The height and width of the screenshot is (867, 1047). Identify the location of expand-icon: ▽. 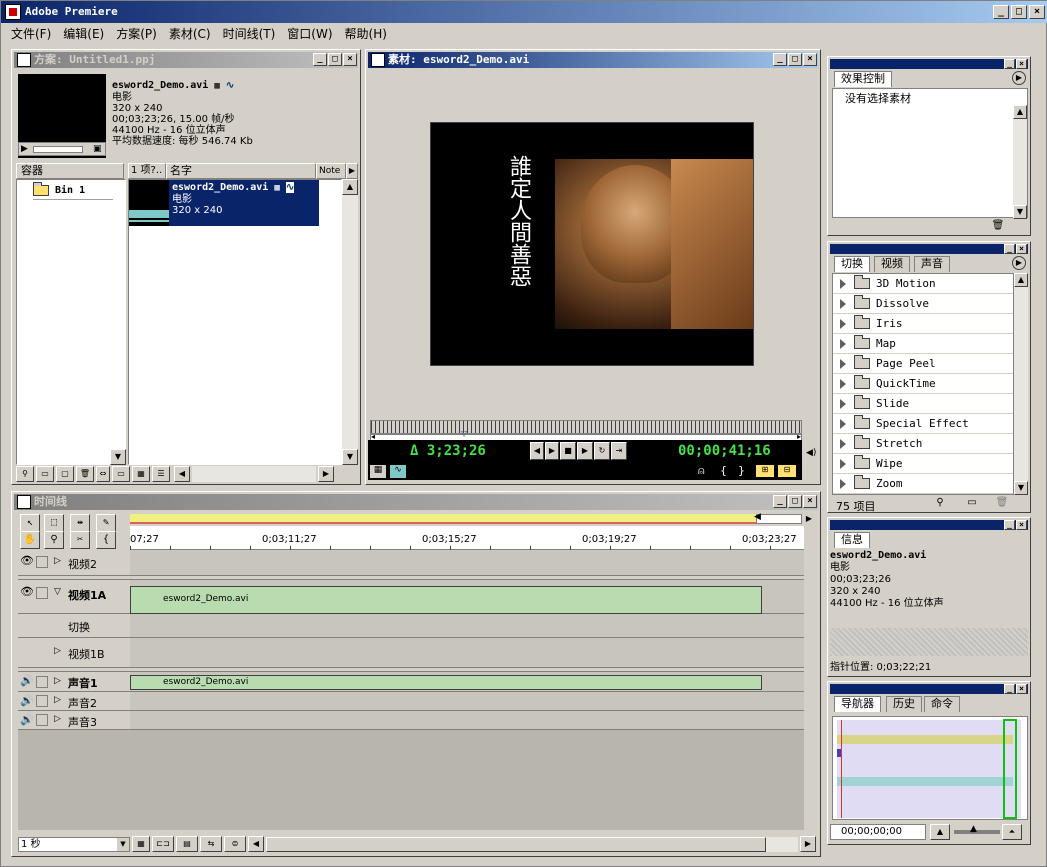
(57, 592).